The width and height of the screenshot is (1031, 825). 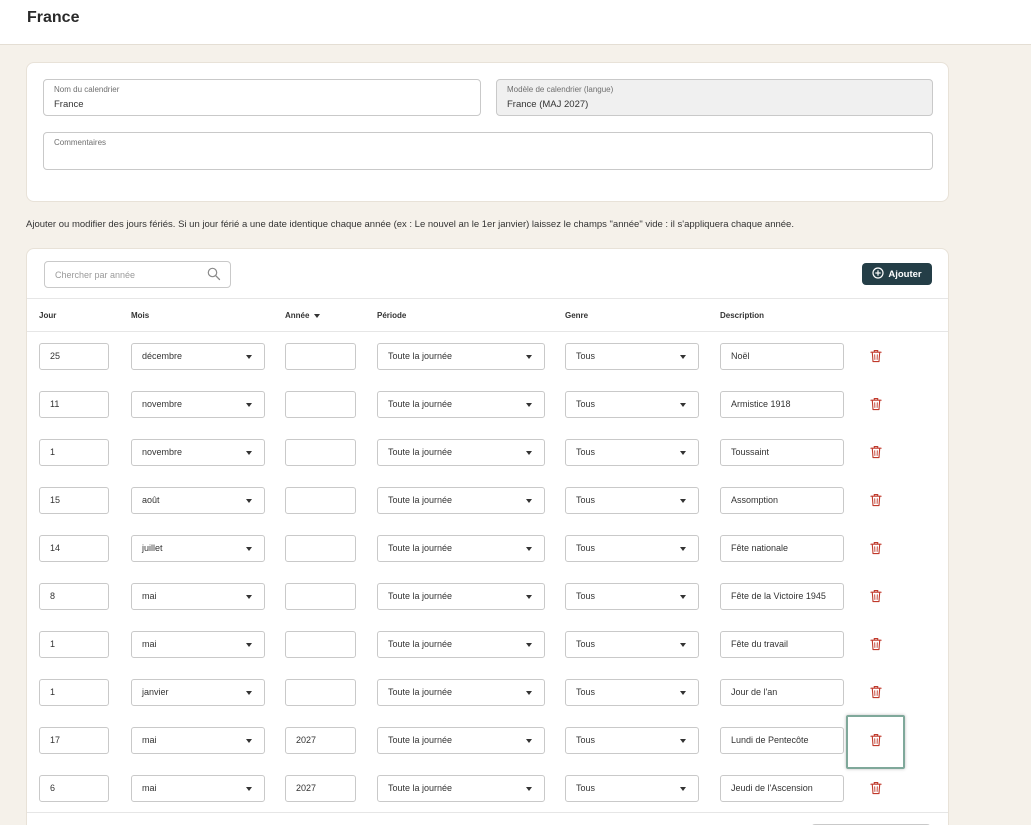 What do you see at coordinates (782, 548) in the screenshot?
I see `description-input: Fête nationale` at bounding box center [782, 548].